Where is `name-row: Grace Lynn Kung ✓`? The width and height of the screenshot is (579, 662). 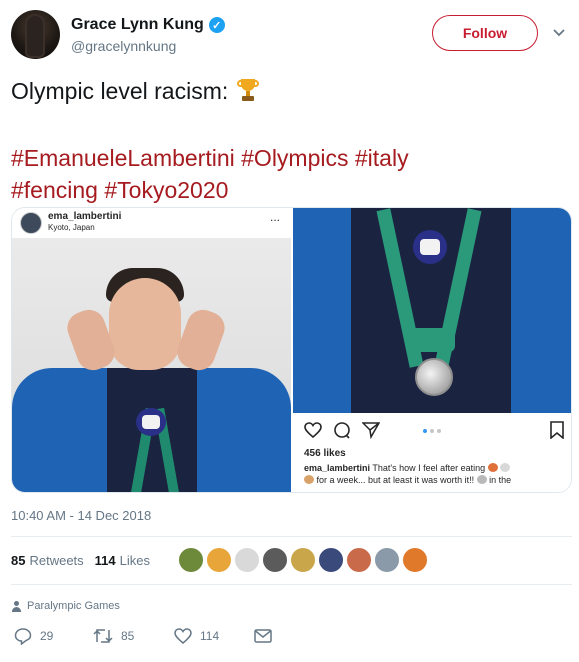 name-row: Grace Lynn Kung ✓ is located at coordinates (148, 25).